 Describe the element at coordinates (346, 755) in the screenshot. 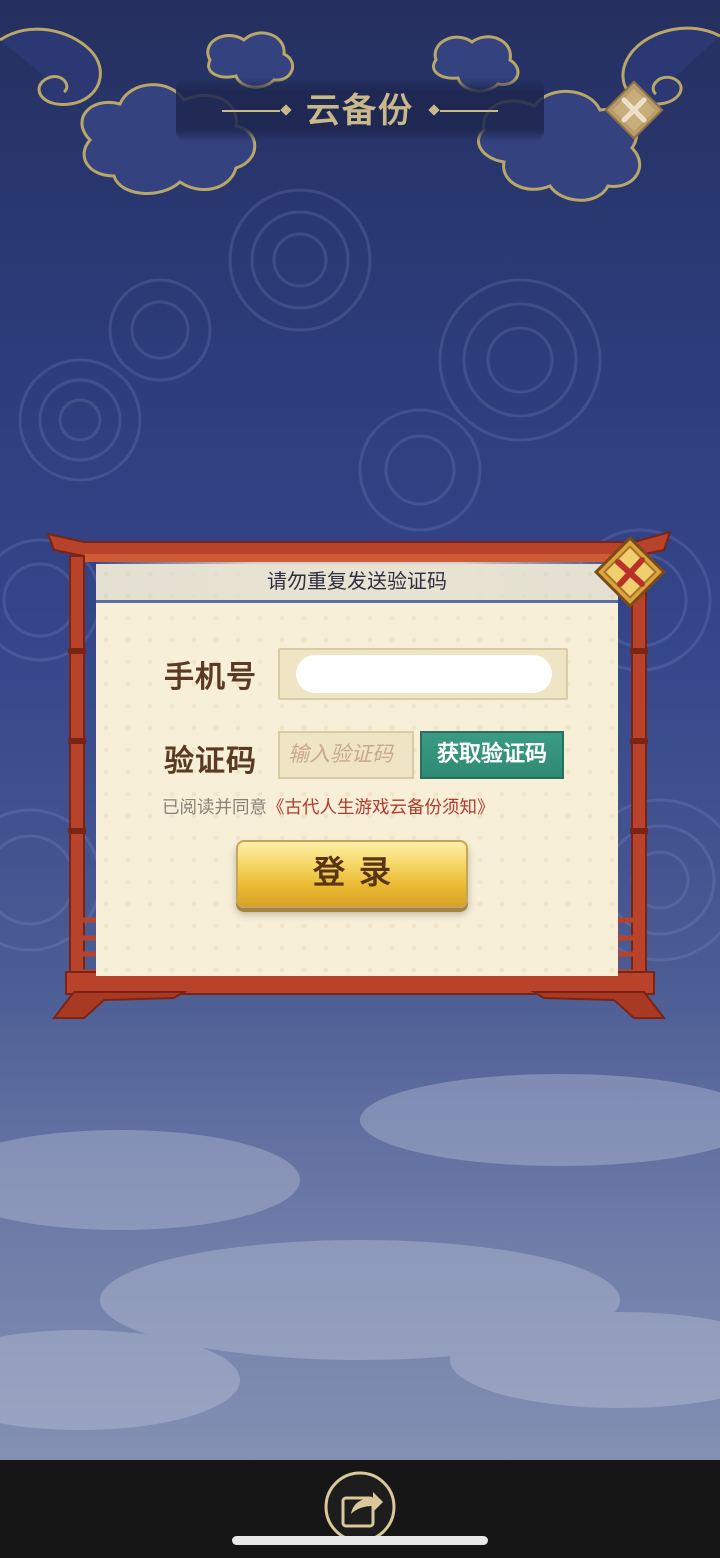

I see `code-input` at that location.